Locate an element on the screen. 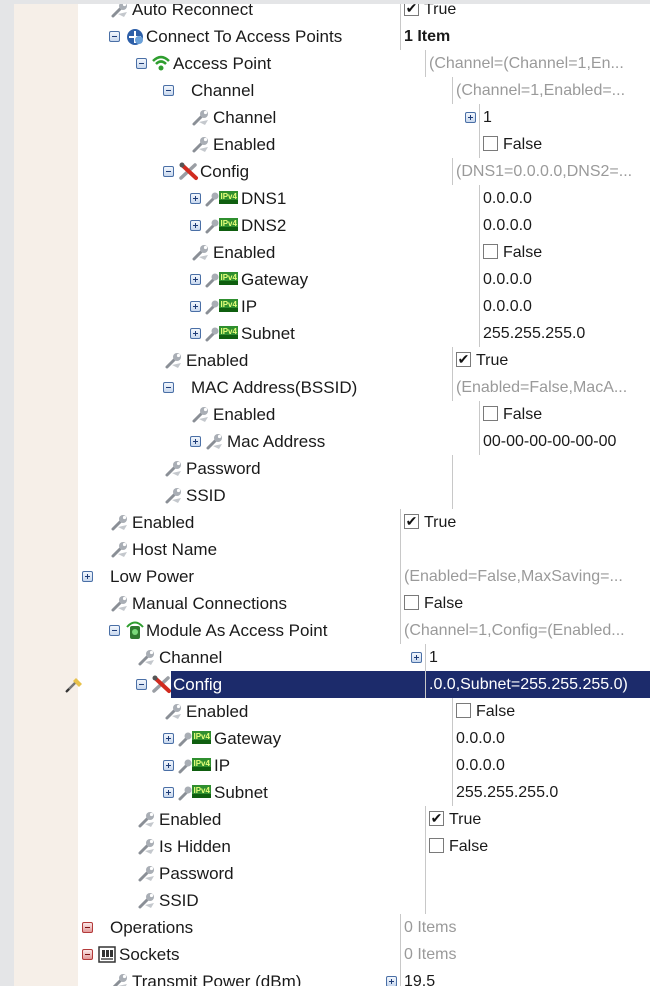 The image size is (650, 986). property-row: Is Hidden False is located at coordinates (332, 846).